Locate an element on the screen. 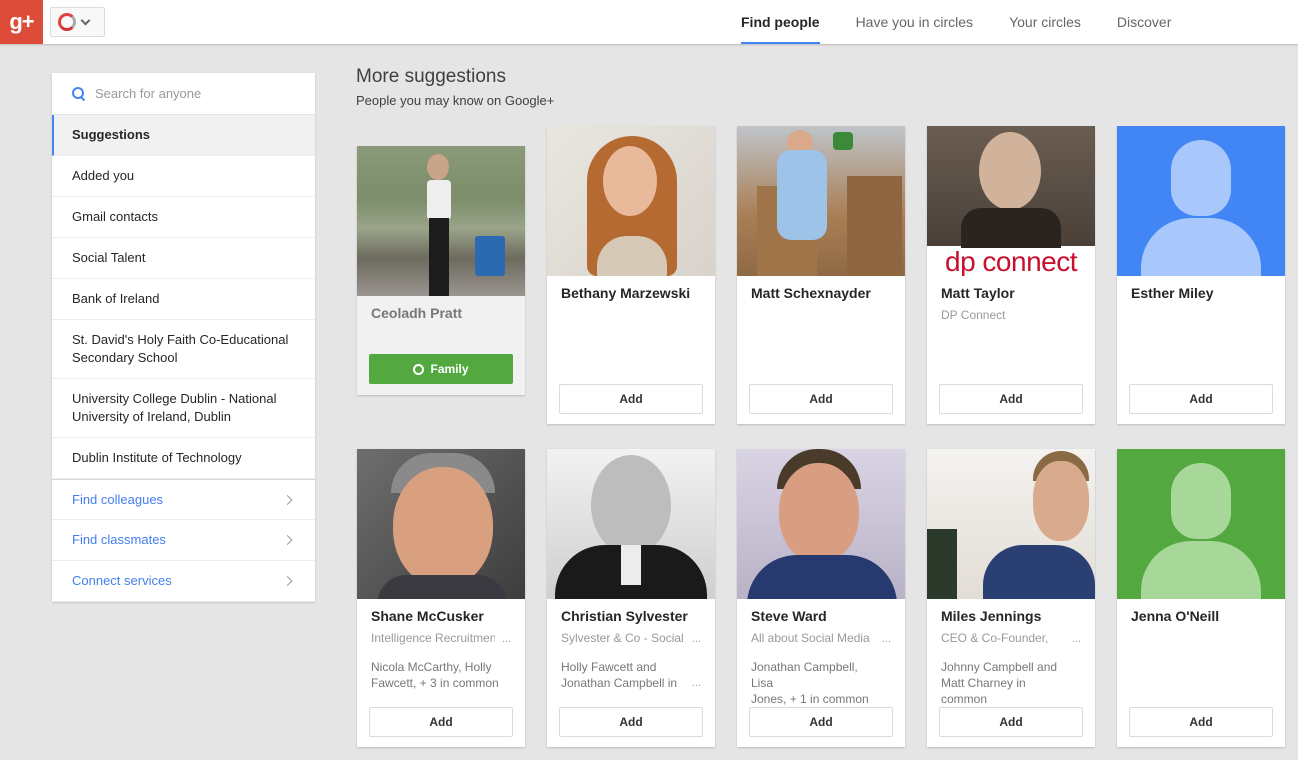 This screenshot has width=1298, height=760. sidebar-item-label: Social Talent is located at coordinates (109, 257).